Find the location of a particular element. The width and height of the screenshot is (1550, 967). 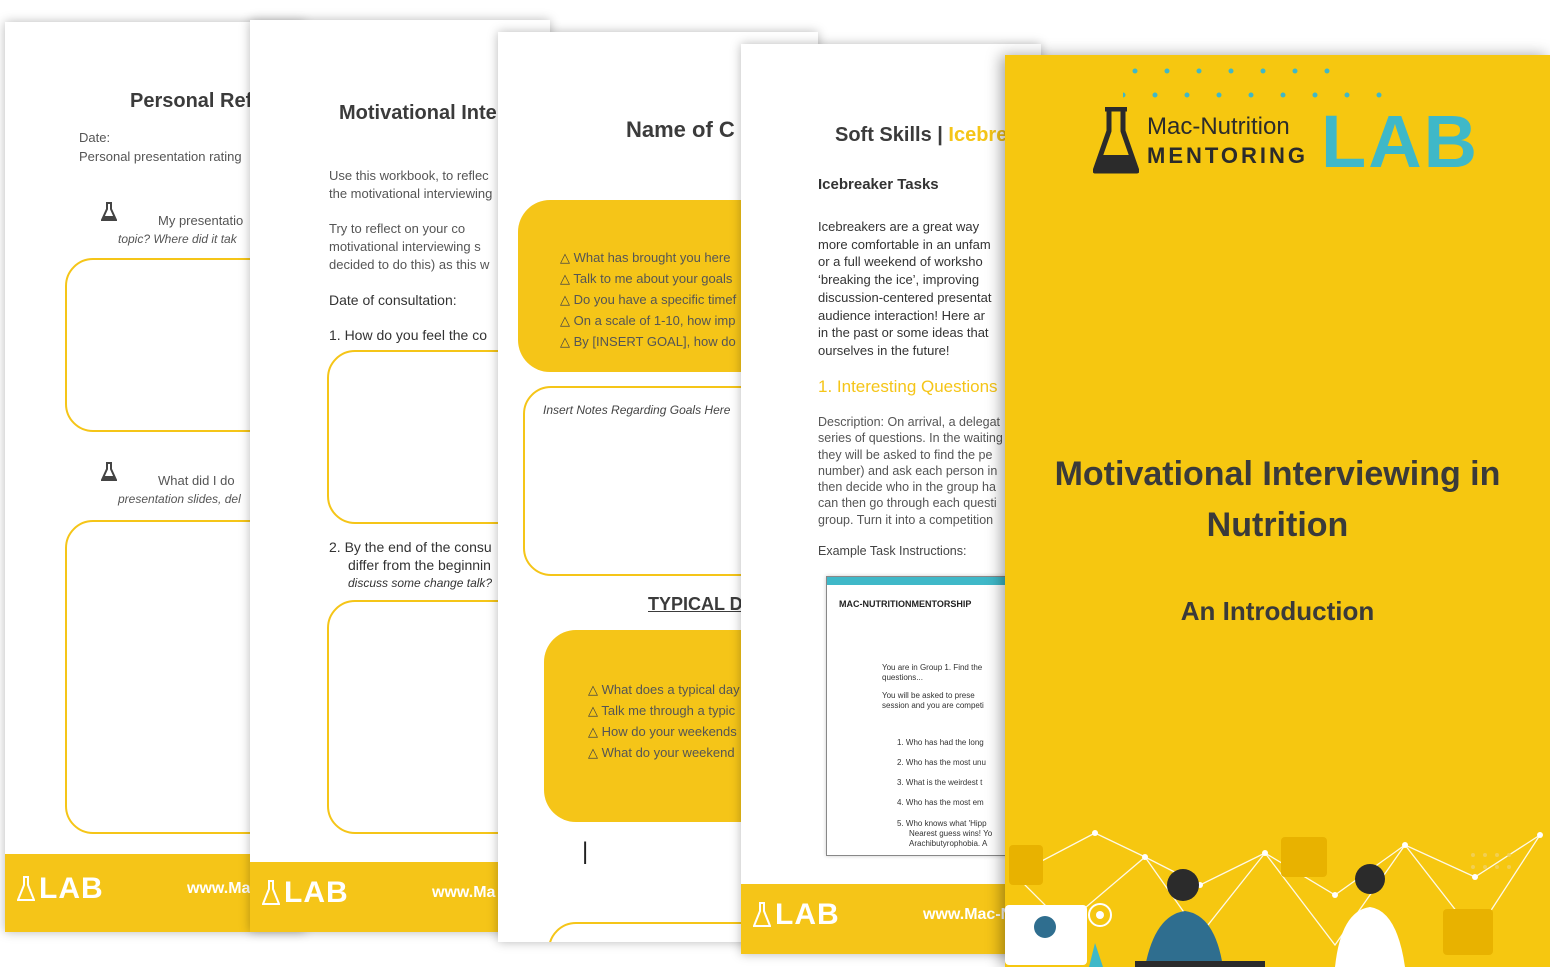

desc-line: number) and ask each person in is located at coordinates (908, 470).